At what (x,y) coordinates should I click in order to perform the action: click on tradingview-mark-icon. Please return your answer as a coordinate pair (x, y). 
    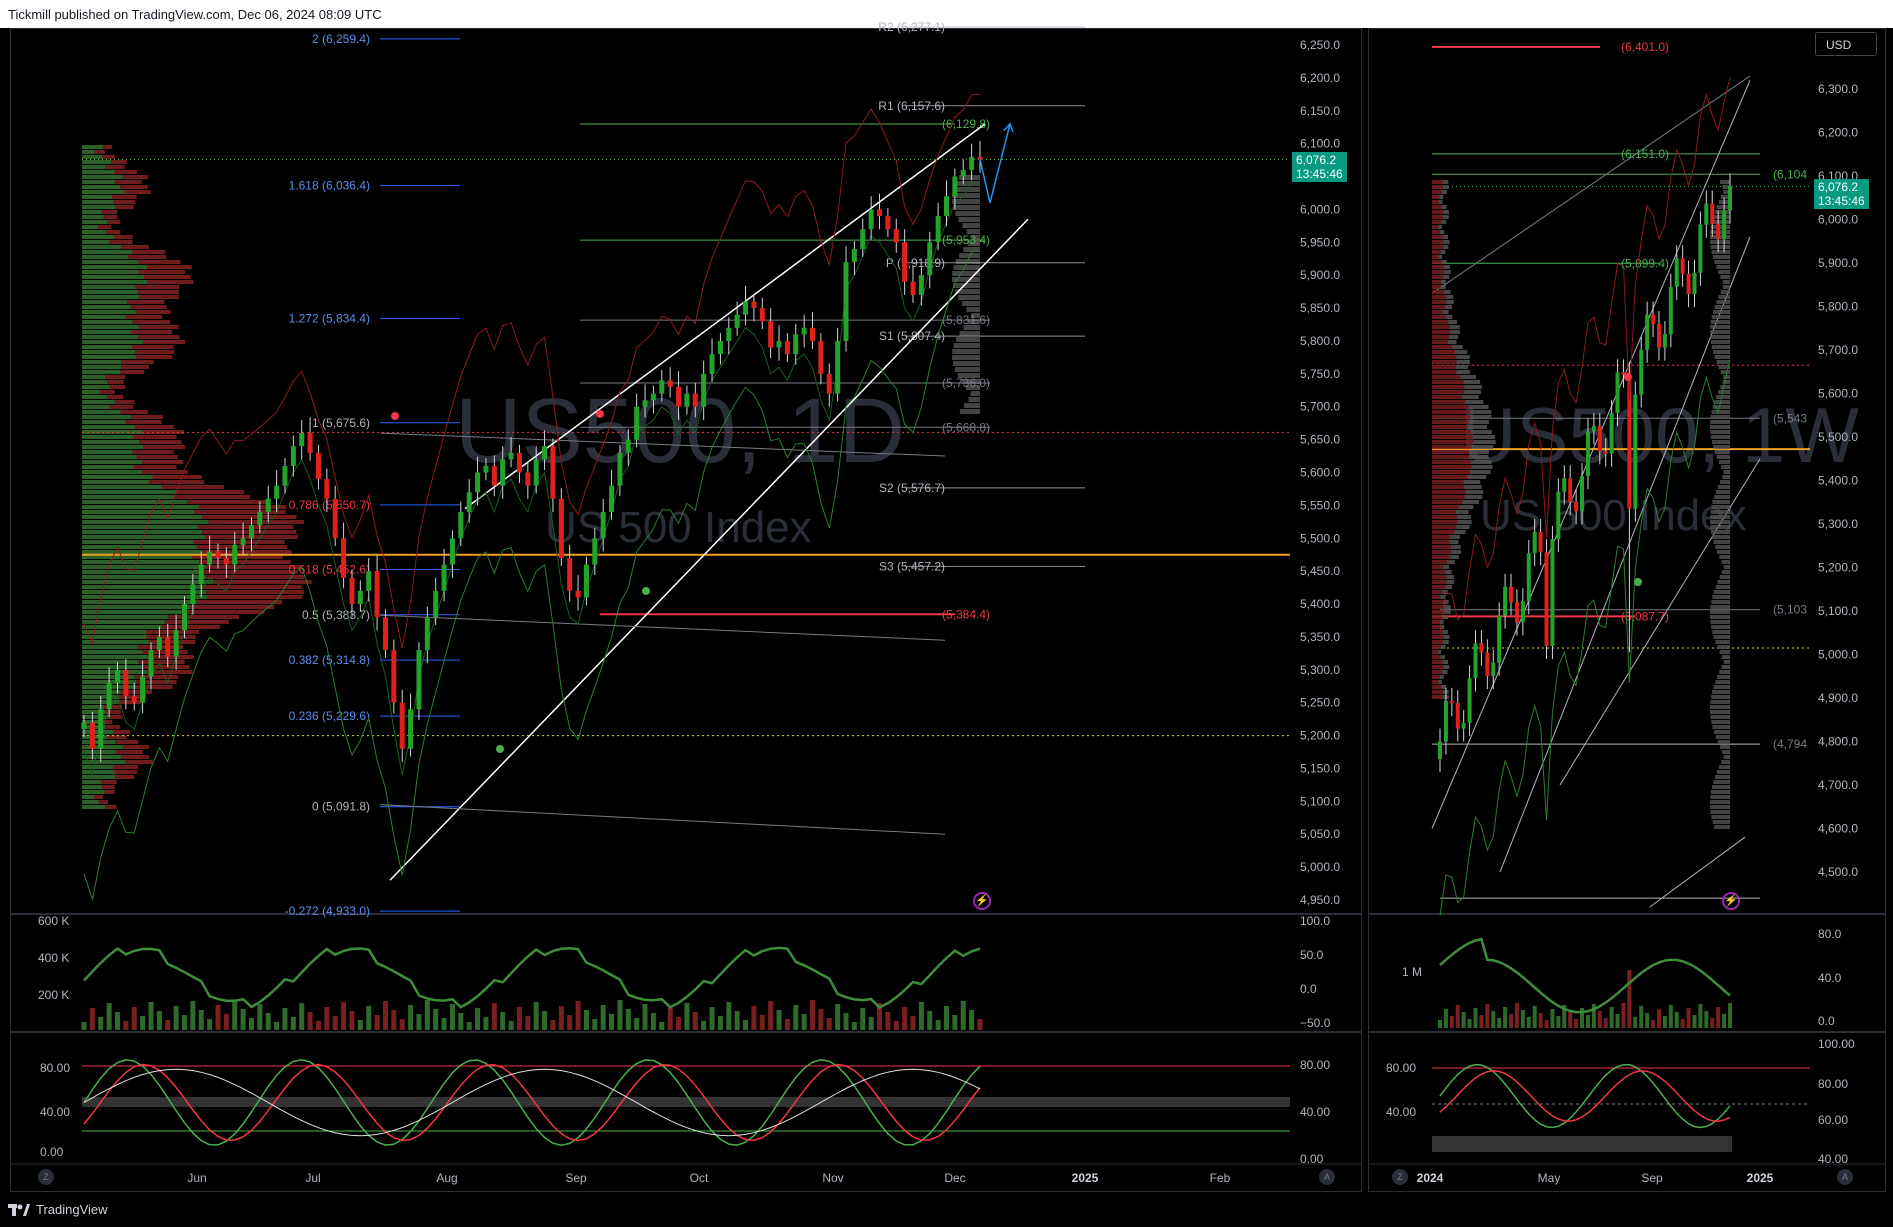
    Looking at the image, I should click on (19, 1209).